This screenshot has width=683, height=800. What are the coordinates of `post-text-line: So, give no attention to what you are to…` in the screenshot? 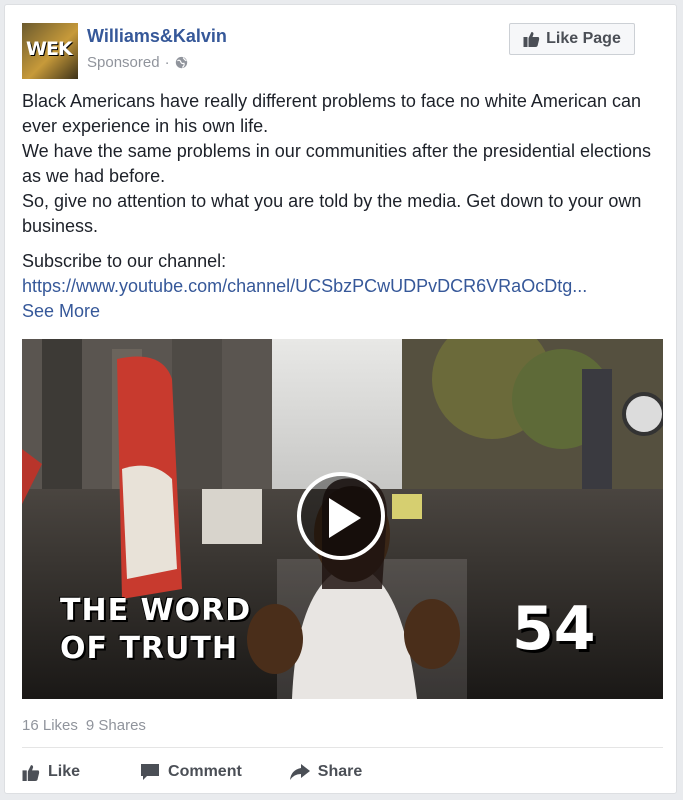 It's located at (332, 213).